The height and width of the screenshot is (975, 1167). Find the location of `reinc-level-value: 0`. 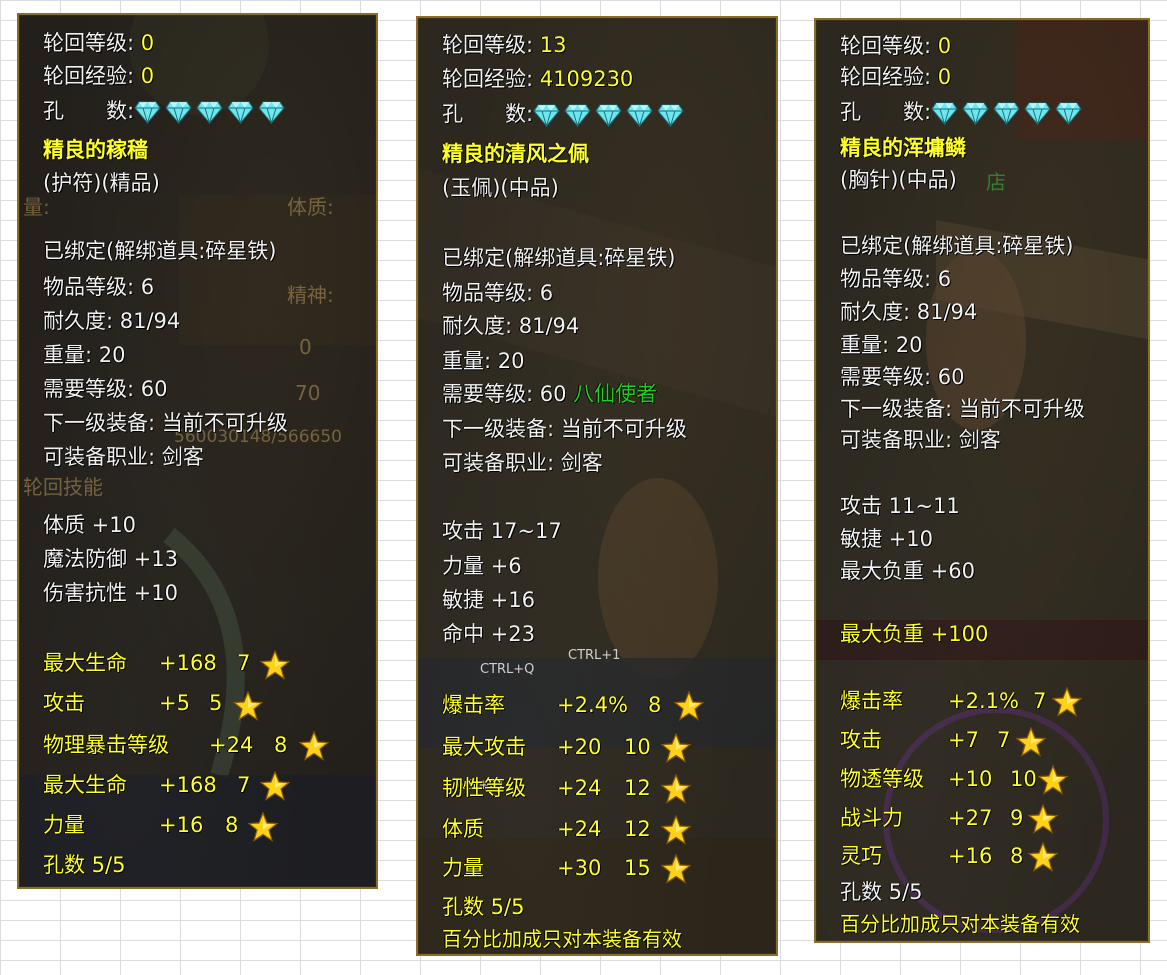

reinc-level-value: 0 is located at coordinates (944, 46).